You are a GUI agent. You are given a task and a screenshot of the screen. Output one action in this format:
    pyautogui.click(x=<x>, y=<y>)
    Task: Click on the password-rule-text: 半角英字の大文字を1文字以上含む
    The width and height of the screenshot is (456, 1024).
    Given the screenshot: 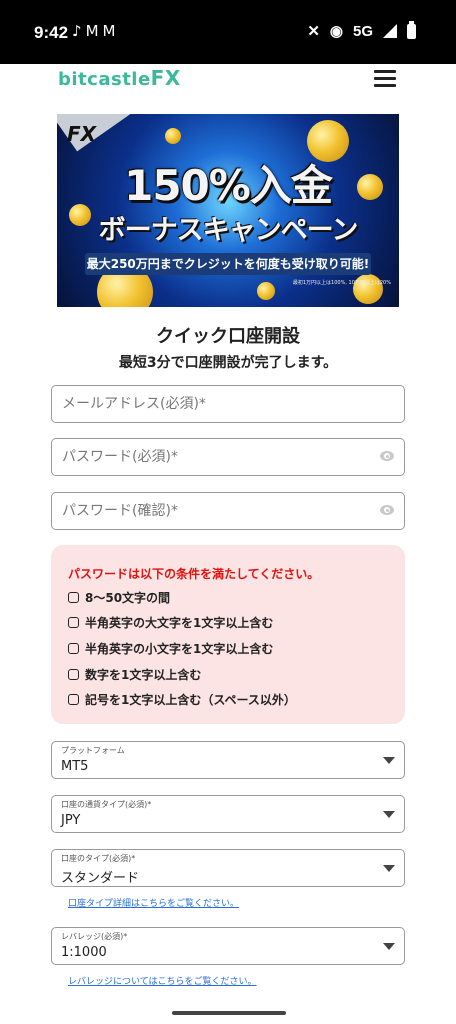 What is the action you would take?
    pyautogui.click(x=179, y=623)
    